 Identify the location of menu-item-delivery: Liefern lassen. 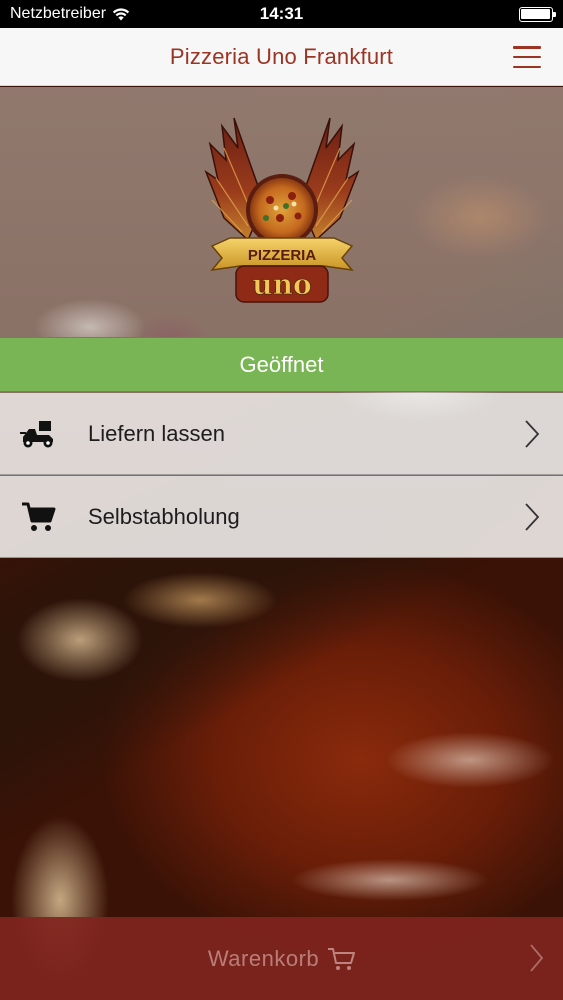
(281, 434).